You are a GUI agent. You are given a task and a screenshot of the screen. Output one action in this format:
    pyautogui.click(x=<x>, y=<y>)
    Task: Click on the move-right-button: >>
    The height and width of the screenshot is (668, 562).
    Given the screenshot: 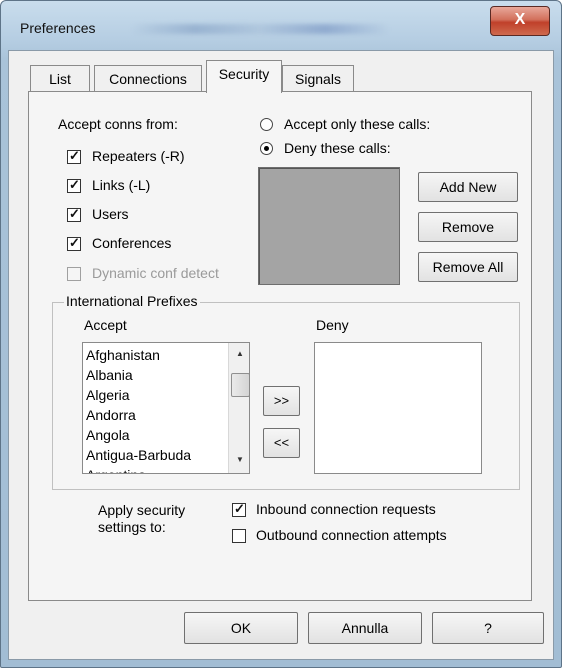 What is the action you would take?
    pyautogui.click(x=281, y=401)
    